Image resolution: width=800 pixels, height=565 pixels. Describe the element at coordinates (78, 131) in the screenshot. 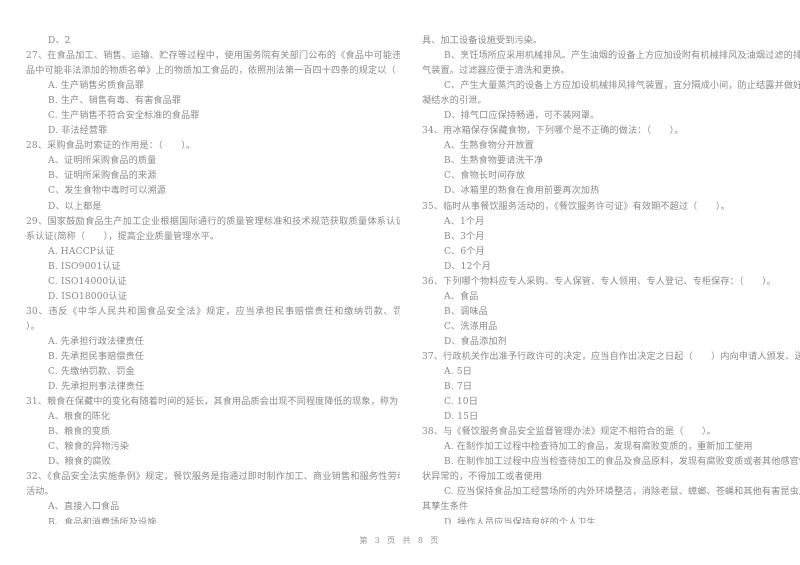

I see `option-line: D. 非法经营罪` at that location.